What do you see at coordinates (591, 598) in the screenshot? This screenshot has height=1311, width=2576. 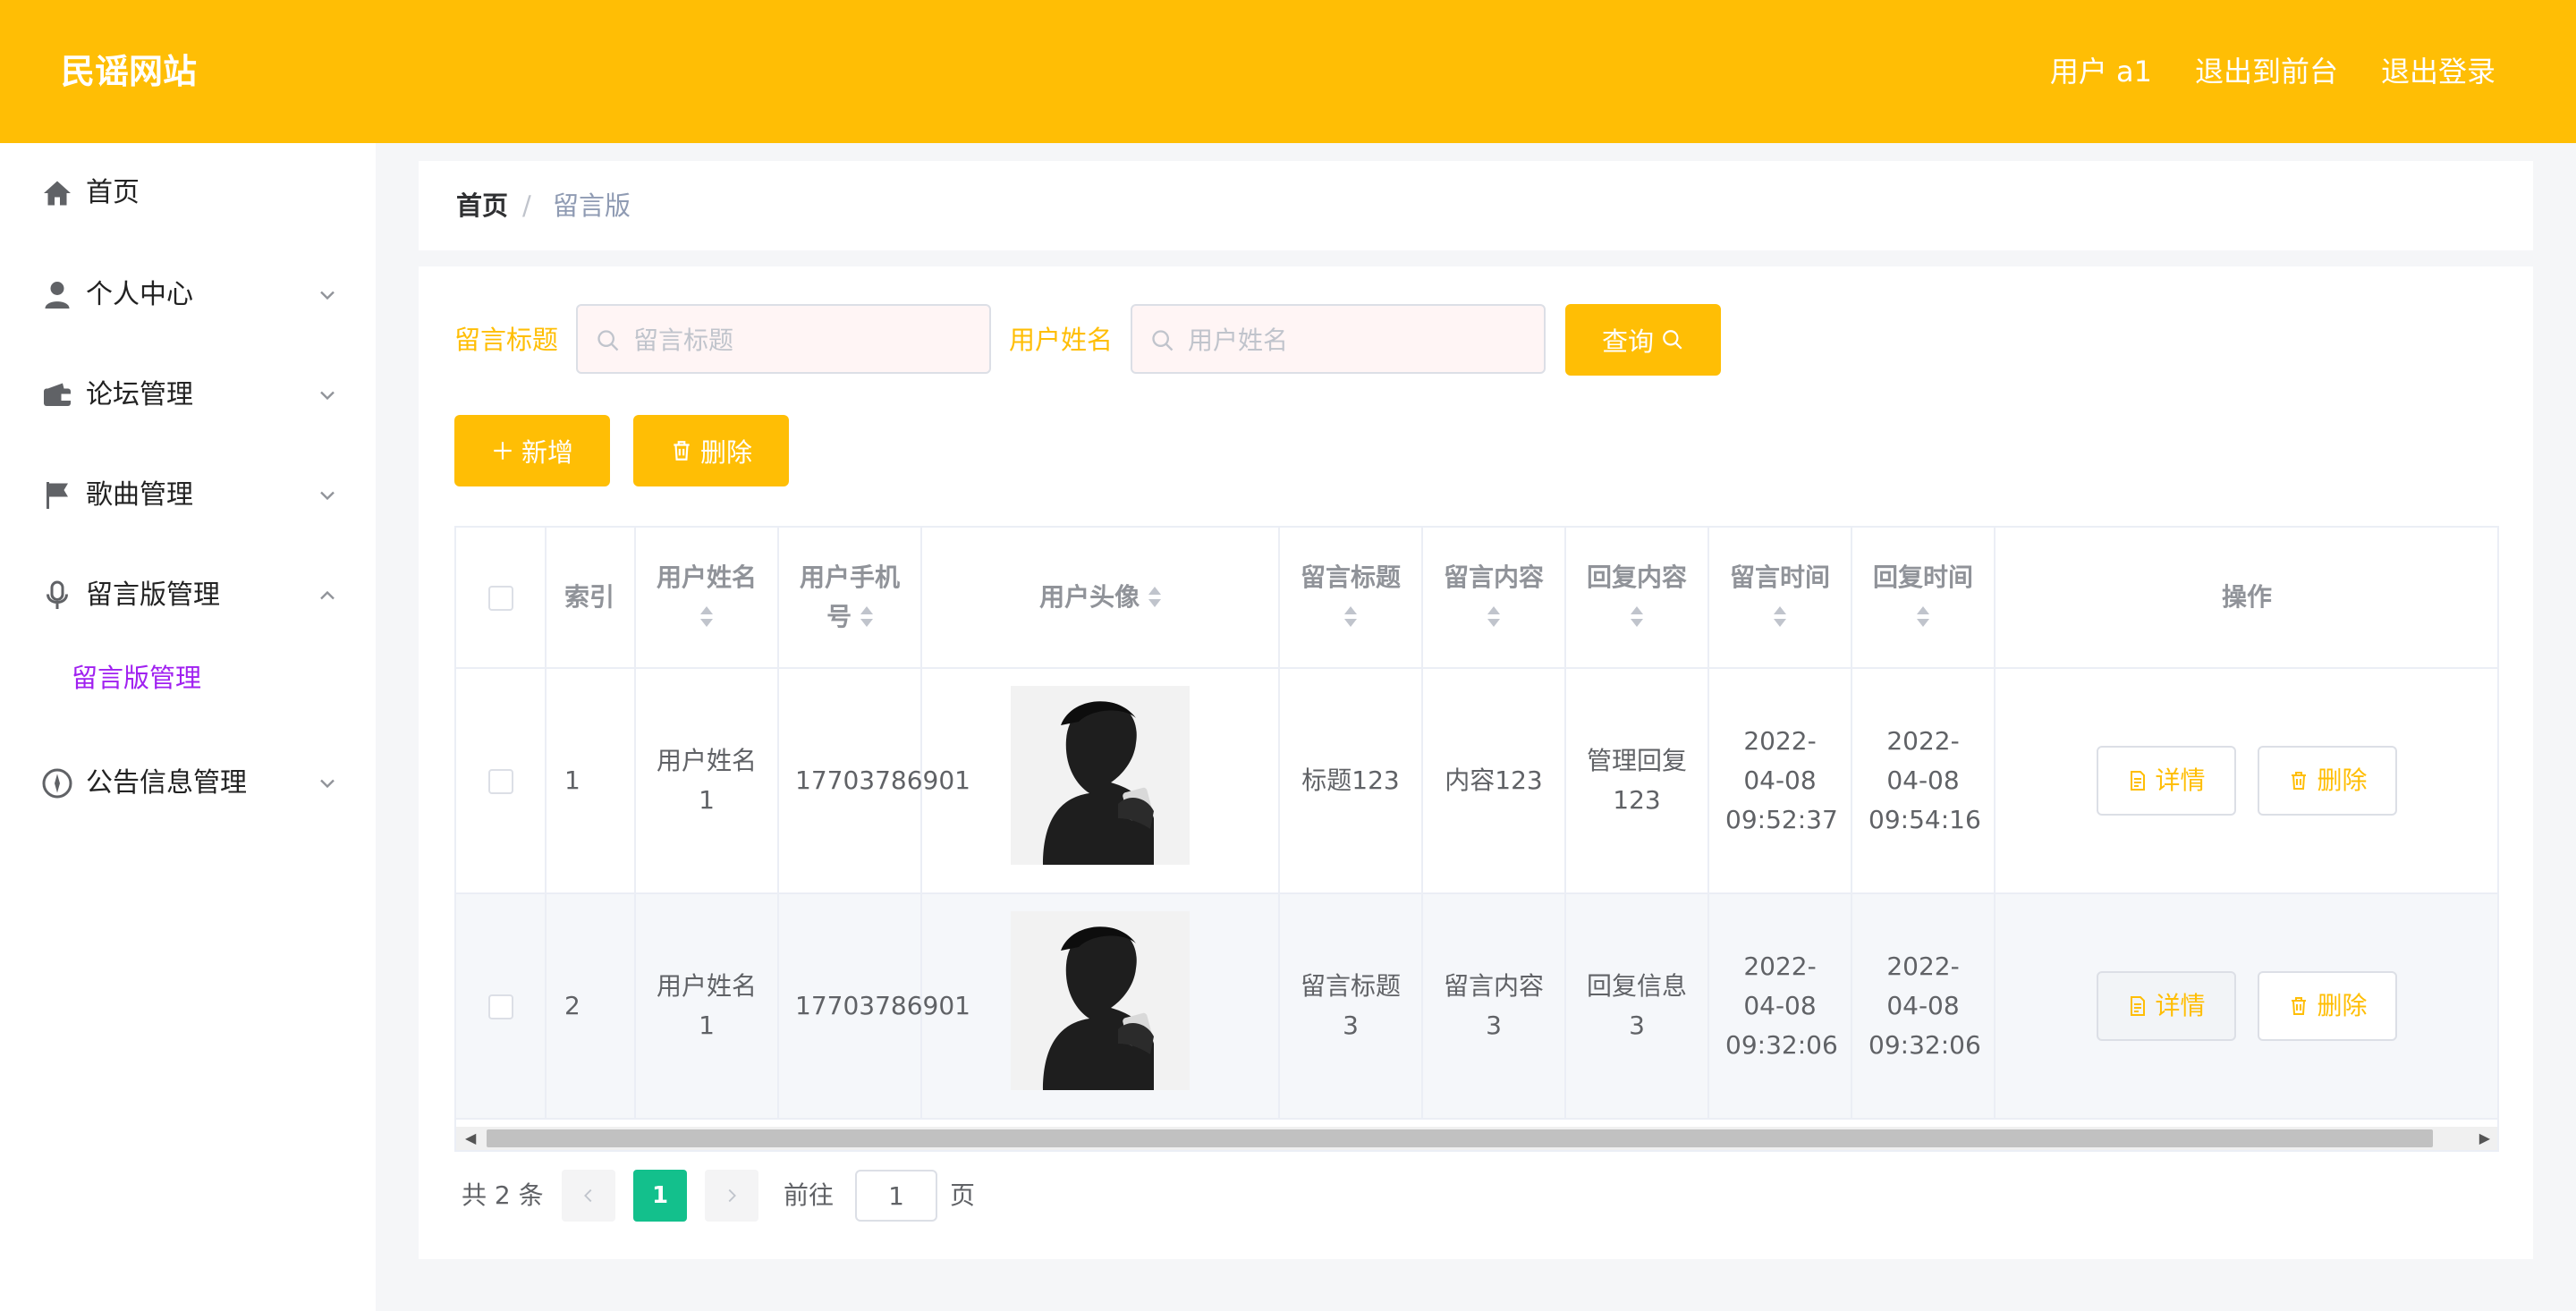 I see `col-index: 索引` at bounding box center [591, 598].